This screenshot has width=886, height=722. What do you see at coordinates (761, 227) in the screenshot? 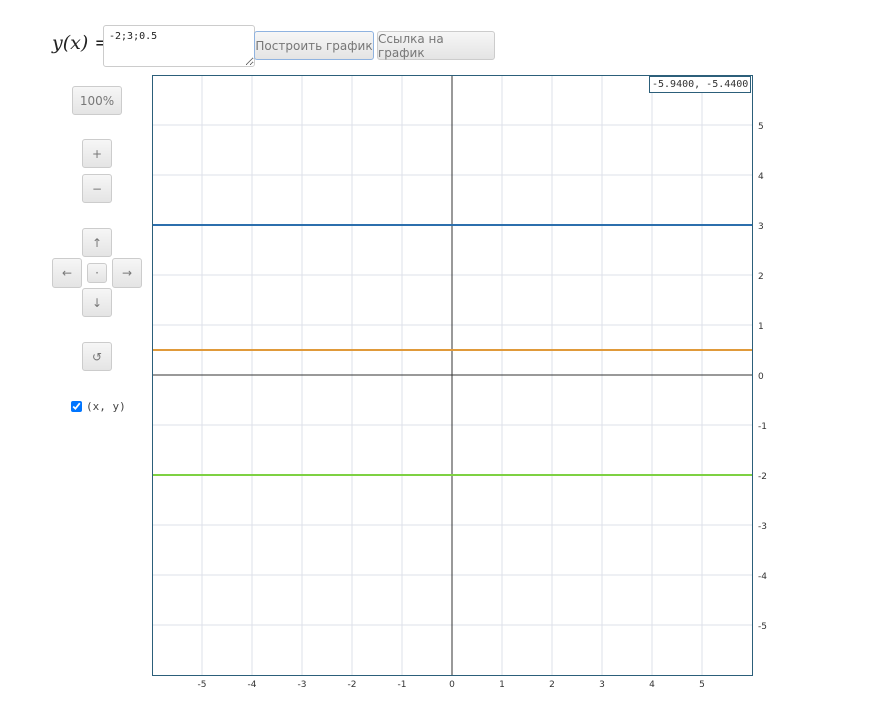
I see `y-tick-label: 3` at bounding box center [761, 227].